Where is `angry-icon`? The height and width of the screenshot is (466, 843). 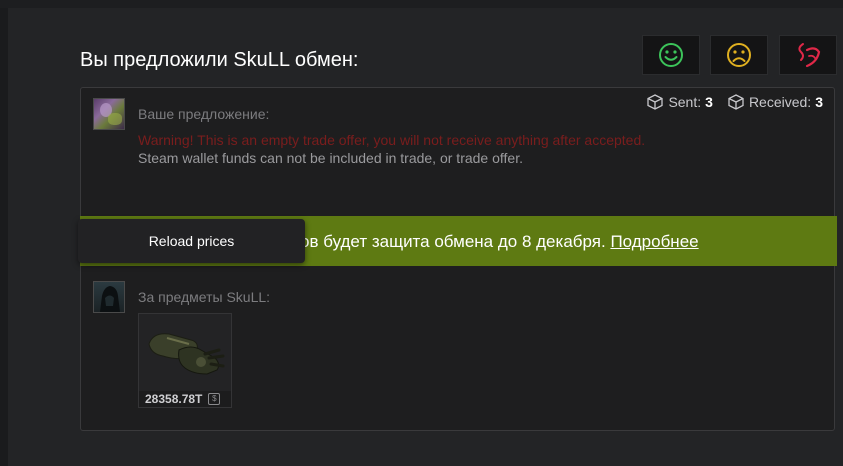
angry-icon is located at coordinates (809, 55).